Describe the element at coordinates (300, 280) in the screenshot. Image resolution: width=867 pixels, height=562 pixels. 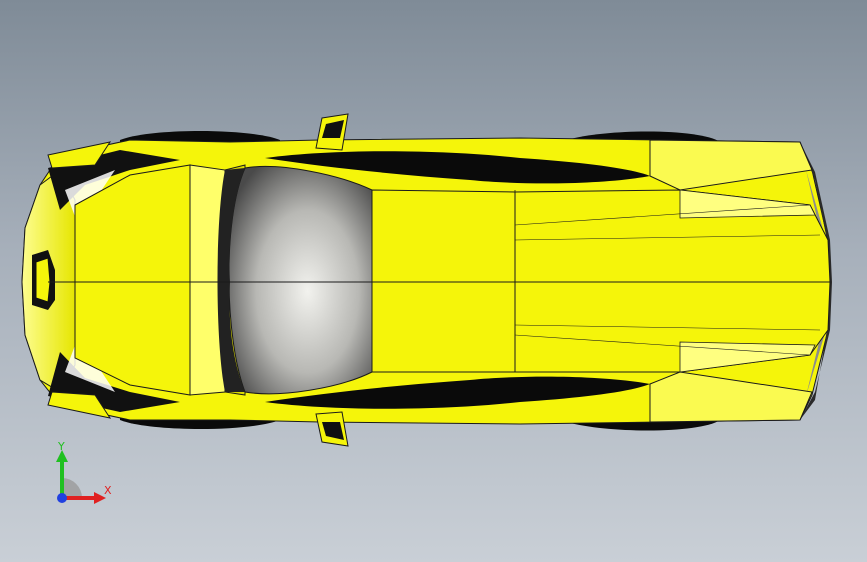
I see `windshield` at that location.